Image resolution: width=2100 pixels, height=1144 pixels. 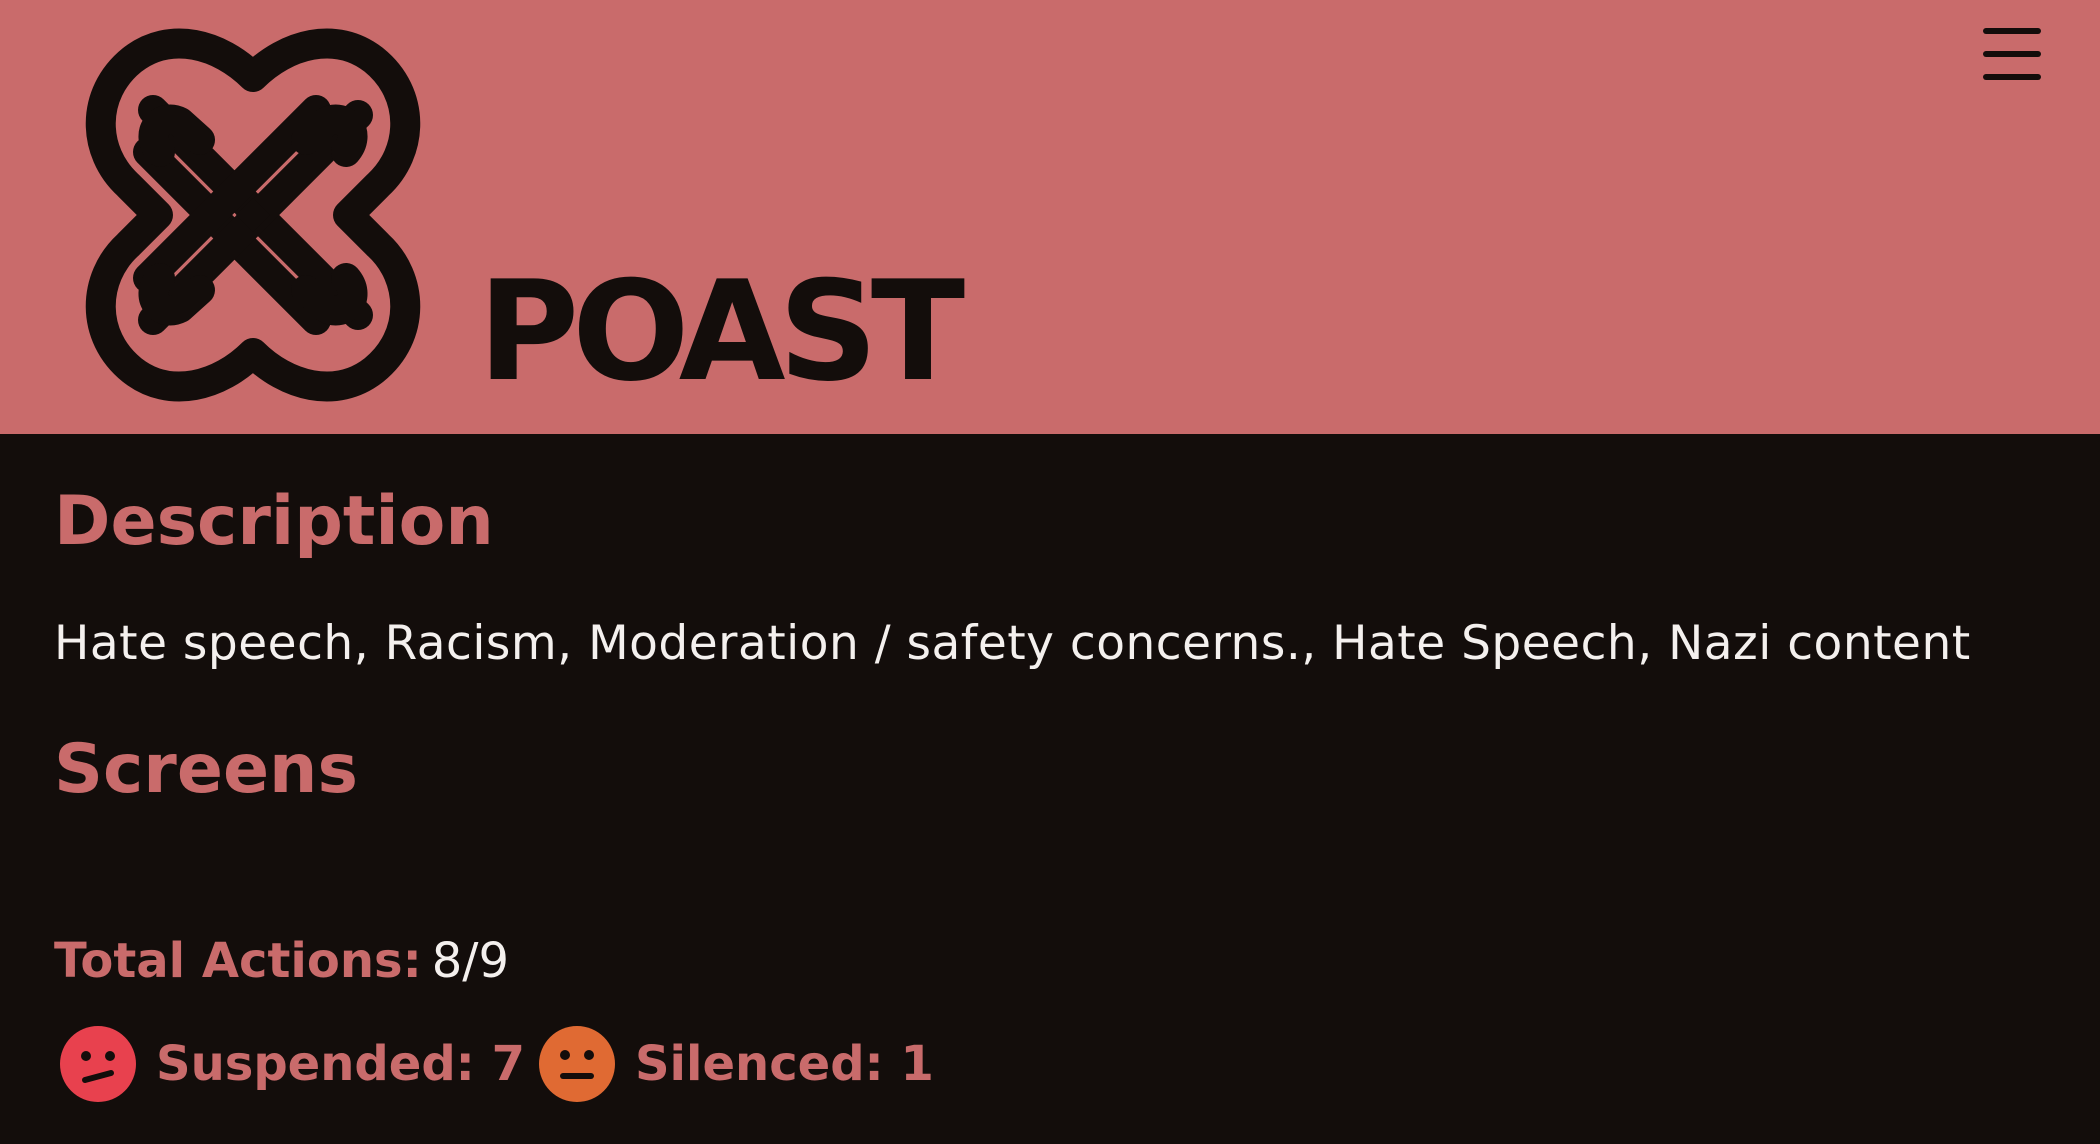 I want to click on total-actions-value: 8/9, so click(x=470, y=961).